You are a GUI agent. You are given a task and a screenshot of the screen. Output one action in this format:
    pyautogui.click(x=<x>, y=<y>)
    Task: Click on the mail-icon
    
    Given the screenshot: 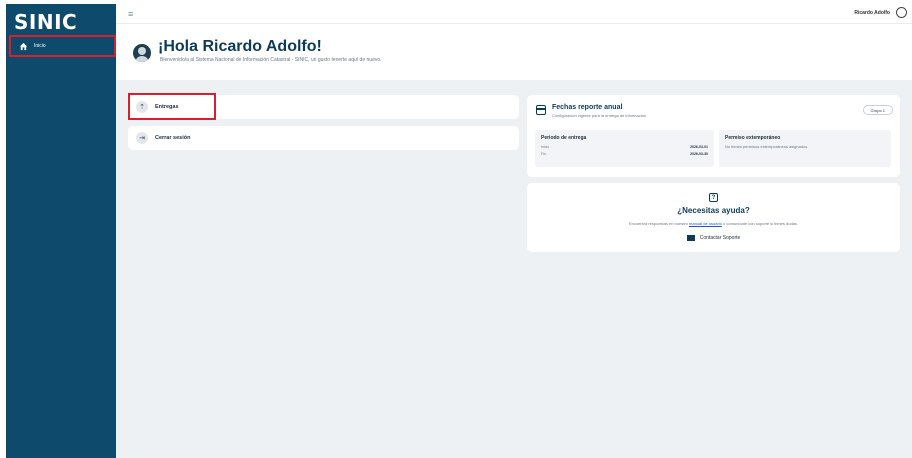 What is the action you would take?
    pyautogui.click(x=690, y=238)
    